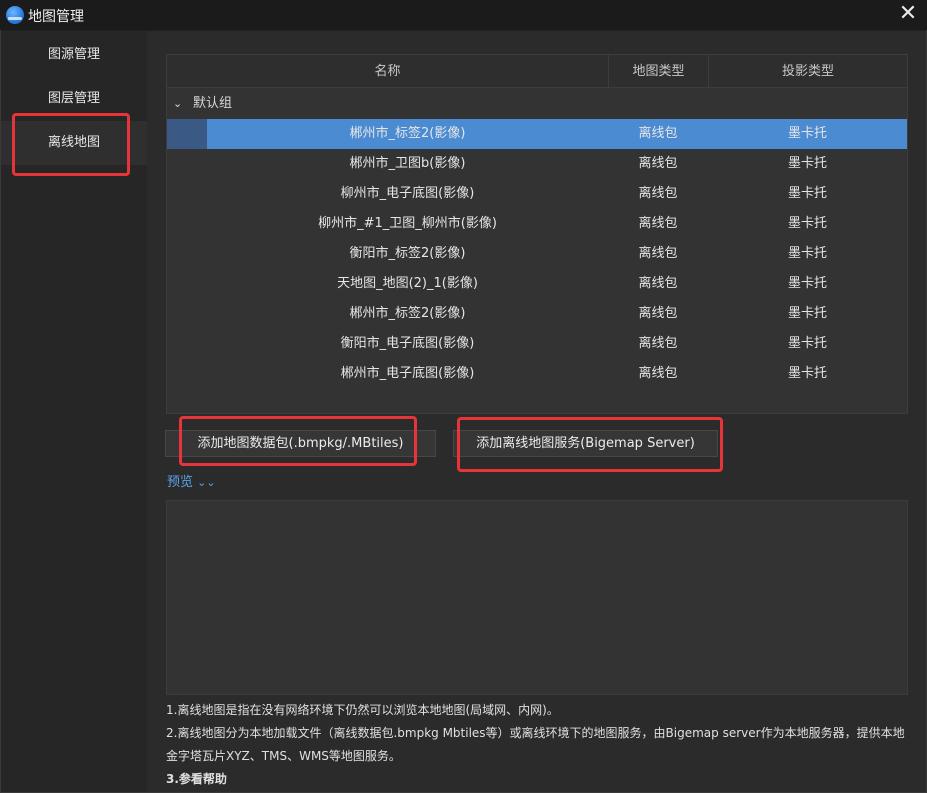 The width and height of the screenshot is (927, 793). What do you see at coordinates (463, 15) in the screenshot?
I see `title-bar: 地图管理 ✕` at bounding box center [463, 15].